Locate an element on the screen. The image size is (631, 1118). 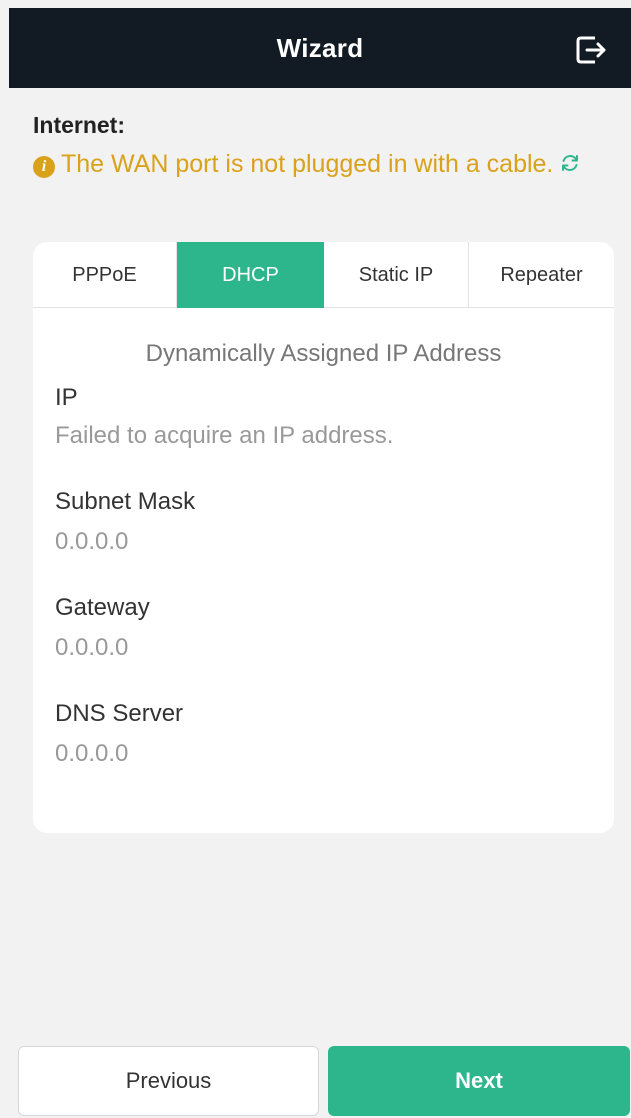
dhcp-heading: Dynamically Assigned IP Address is located at coordinates (323, 353).